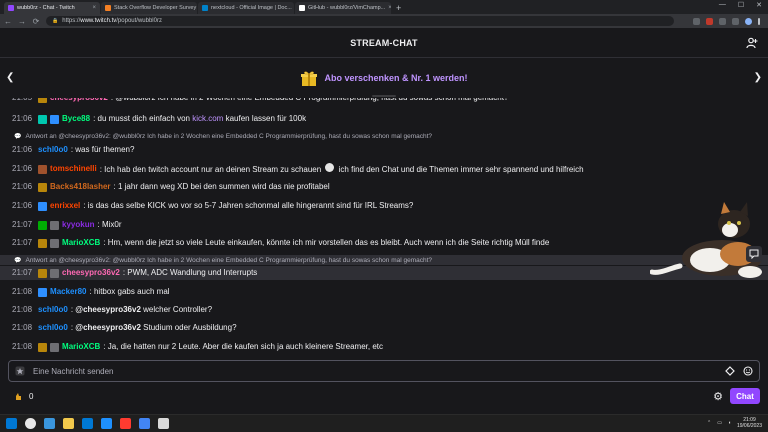 This screenshot has width=768, height=432. Describe the element at coordinates (246, 8) in the screenshot. I see `browser-tab: nextcloud - Official Image | Doc...×` at that location.